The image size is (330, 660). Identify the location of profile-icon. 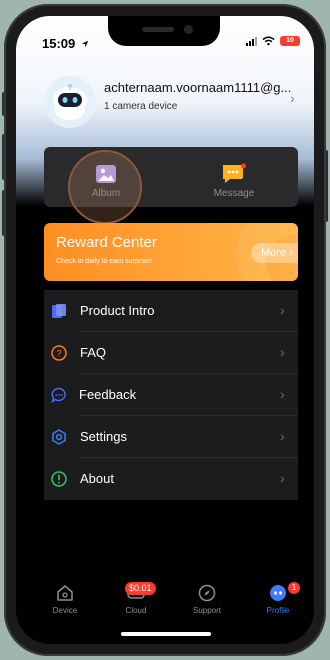
(278, 593).